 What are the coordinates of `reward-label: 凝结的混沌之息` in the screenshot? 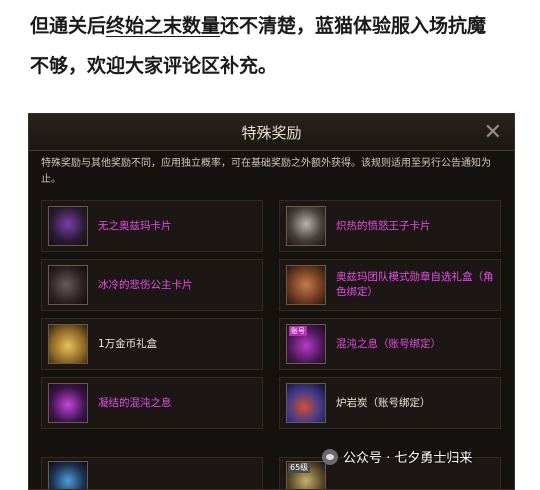 It's located at (135, 402).